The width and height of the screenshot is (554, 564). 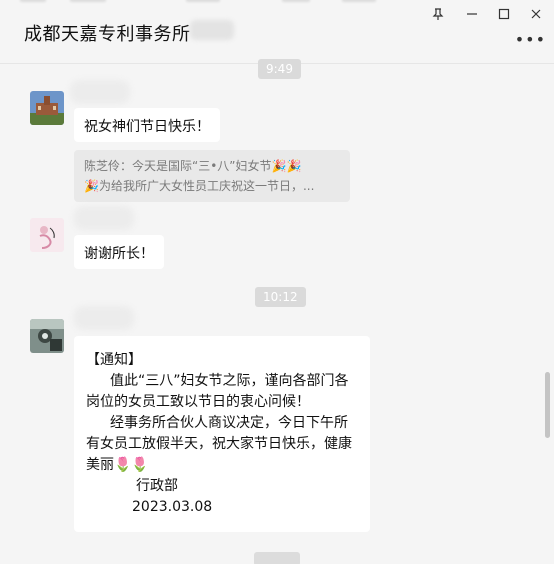 What do you see at coordinates (504, 15) in the screenshot?
I see `maximize-icon` at bounding box center [504, 15].